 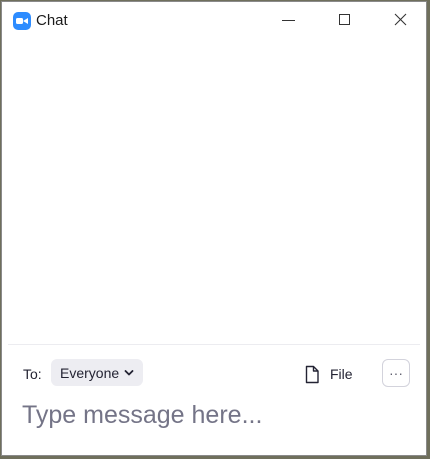 What do you see at coordinates (129, 372) in the screenshot?
I see `chevron-down-icon` at bounding box center [129, 372].